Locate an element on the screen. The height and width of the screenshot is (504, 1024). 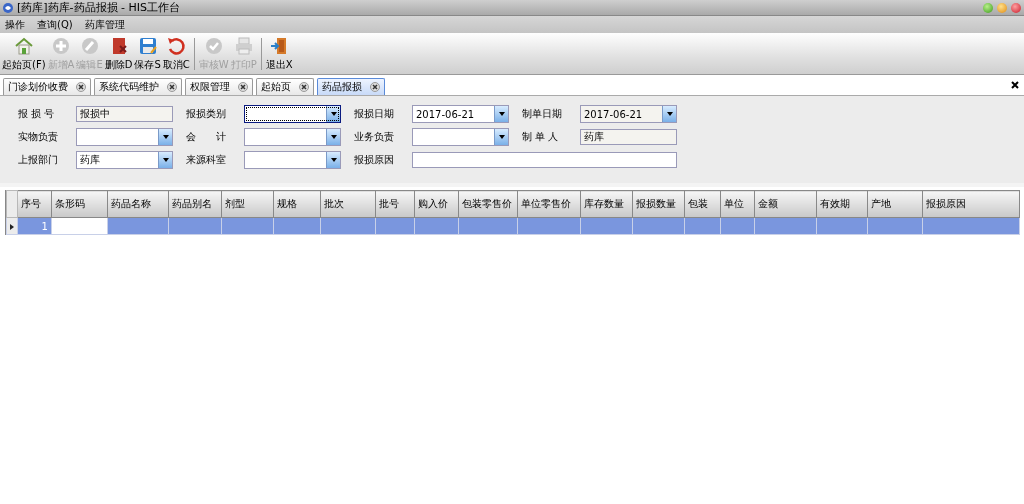
toolbar-button: 取消C is located at coordinates (176, 53).